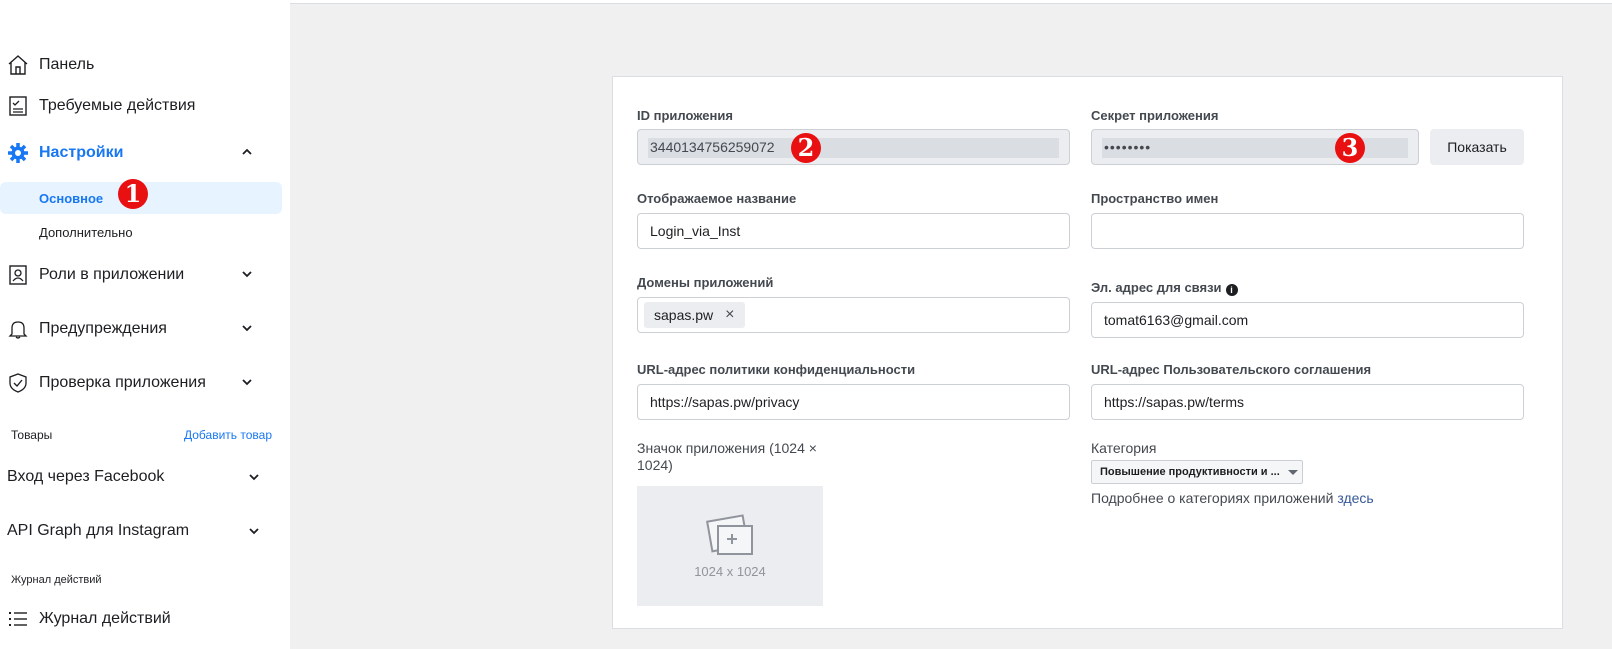 This screenshot has width=1612, height=649. Describe the element at coordinates (1232, 498) in the screenshot. I see `category-help-text: Подробнее о категориях приложений здесь` at that location.